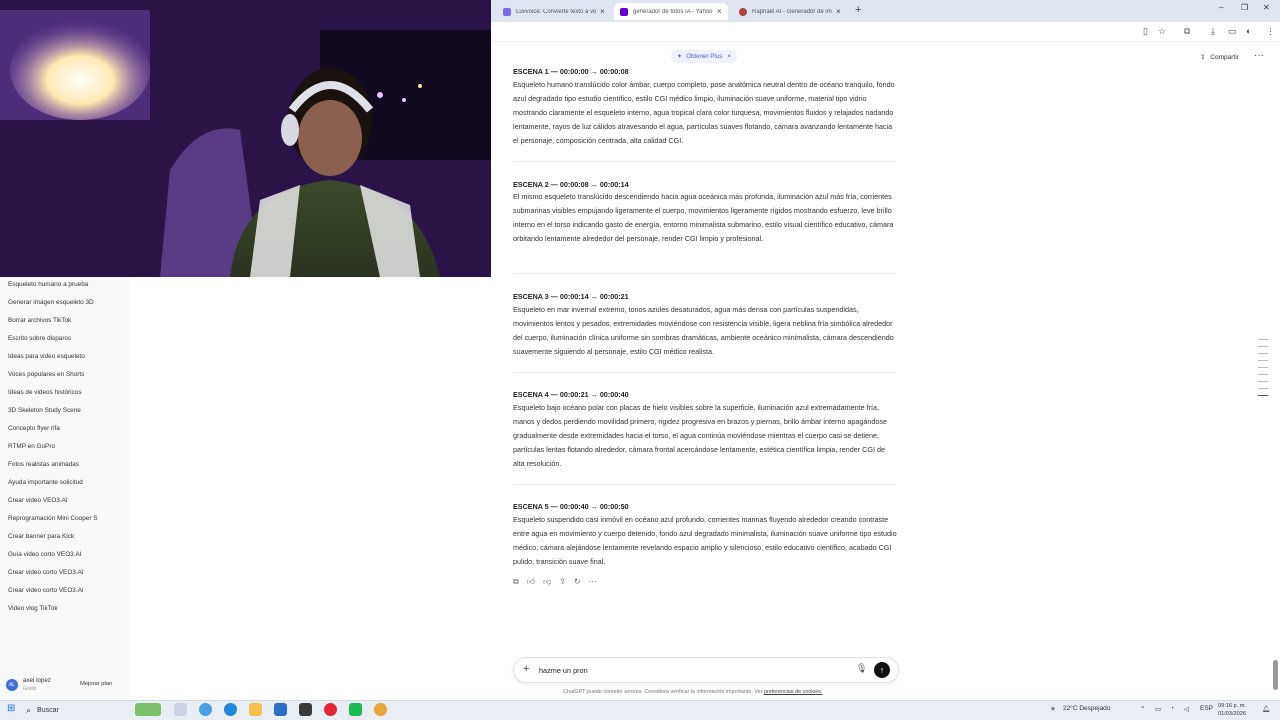 This screenshot has width=1280, height=720. Describe the element at coordinates (230, 709) in the screenshot. I see `edge-icon` at that location.